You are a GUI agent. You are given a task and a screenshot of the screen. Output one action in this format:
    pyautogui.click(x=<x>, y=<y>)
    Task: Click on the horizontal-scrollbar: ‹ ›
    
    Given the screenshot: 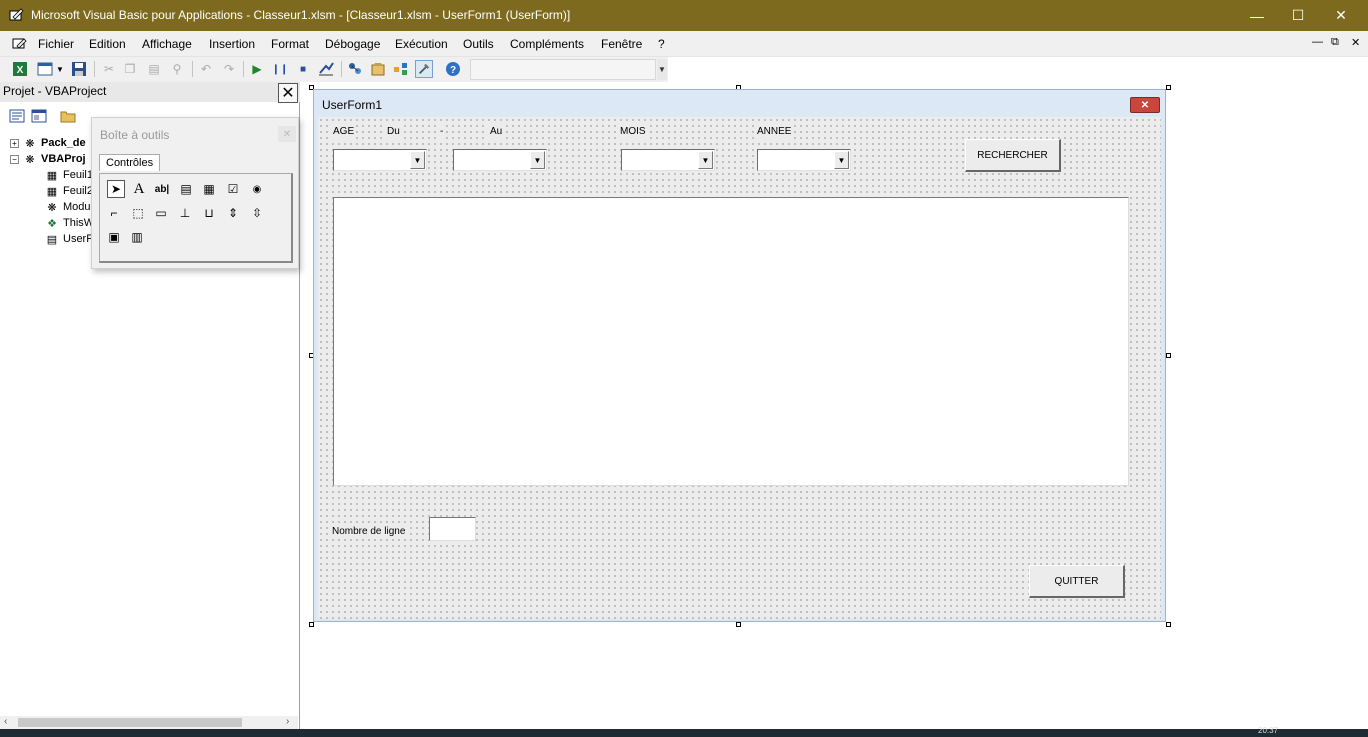 What is the action you would take?
    pyautogui.click(x=149, y=722)
    